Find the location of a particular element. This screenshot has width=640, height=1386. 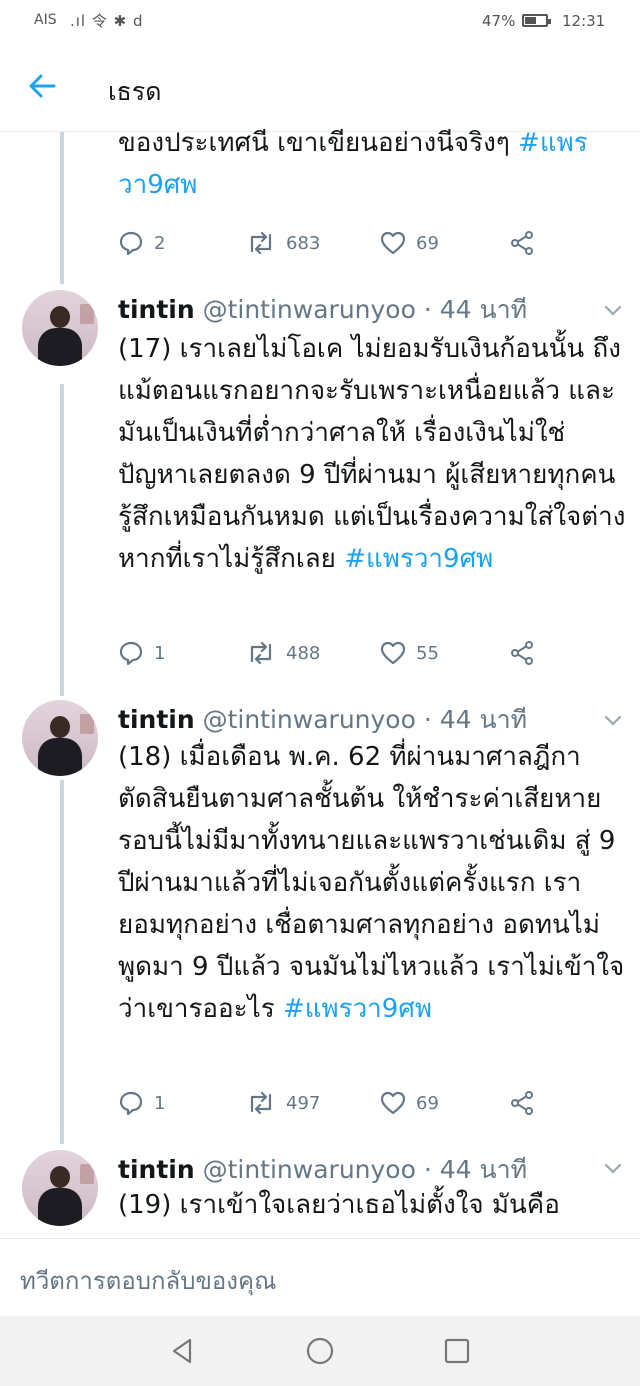

tweet-text-body: ของประเทศนี เขาเขียนอย่างนีจริงๆ is located at coordinates (318, 143).